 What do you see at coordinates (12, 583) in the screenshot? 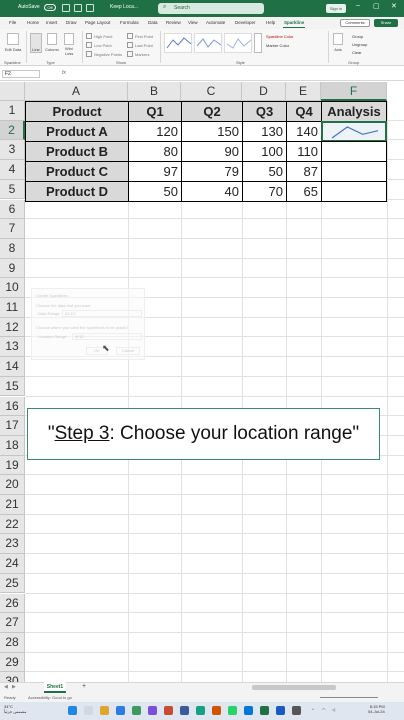
I see `row-header-25: 25` at bounding box center [12, 583].